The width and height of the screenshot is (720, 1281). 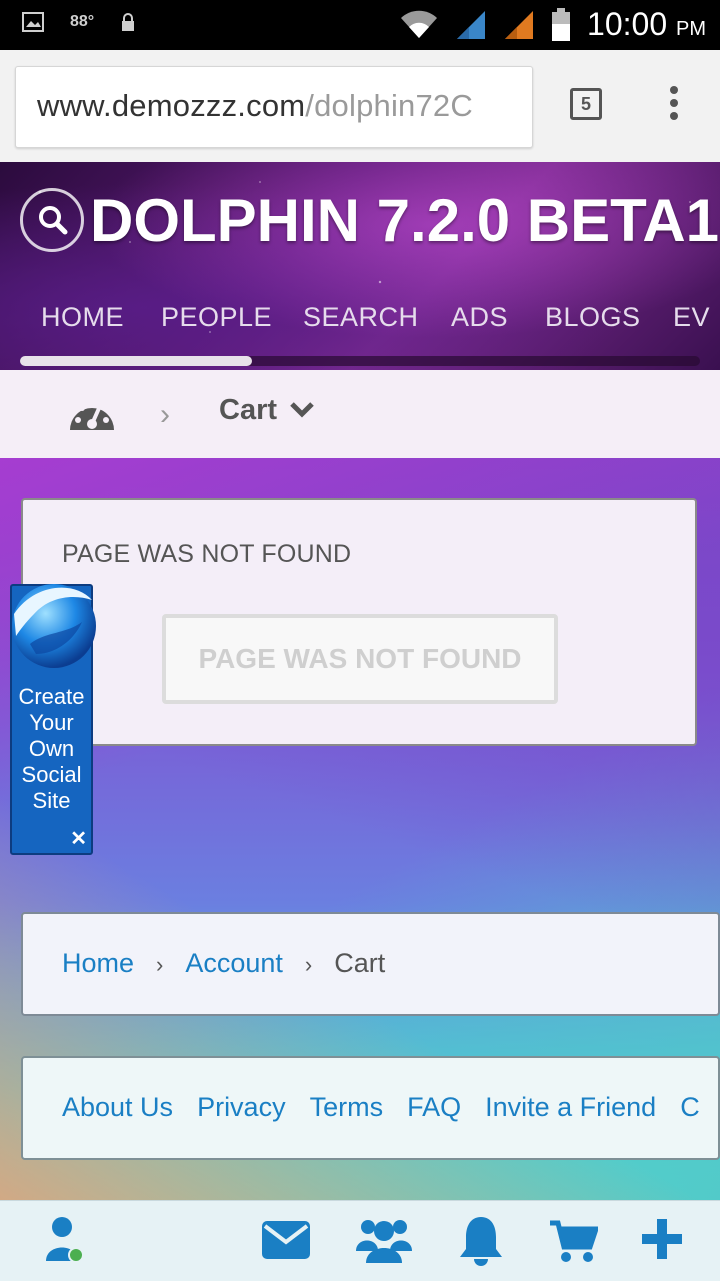 I want to click on widget-text: Create Your Own Social Site, so click(x=51, y=749).